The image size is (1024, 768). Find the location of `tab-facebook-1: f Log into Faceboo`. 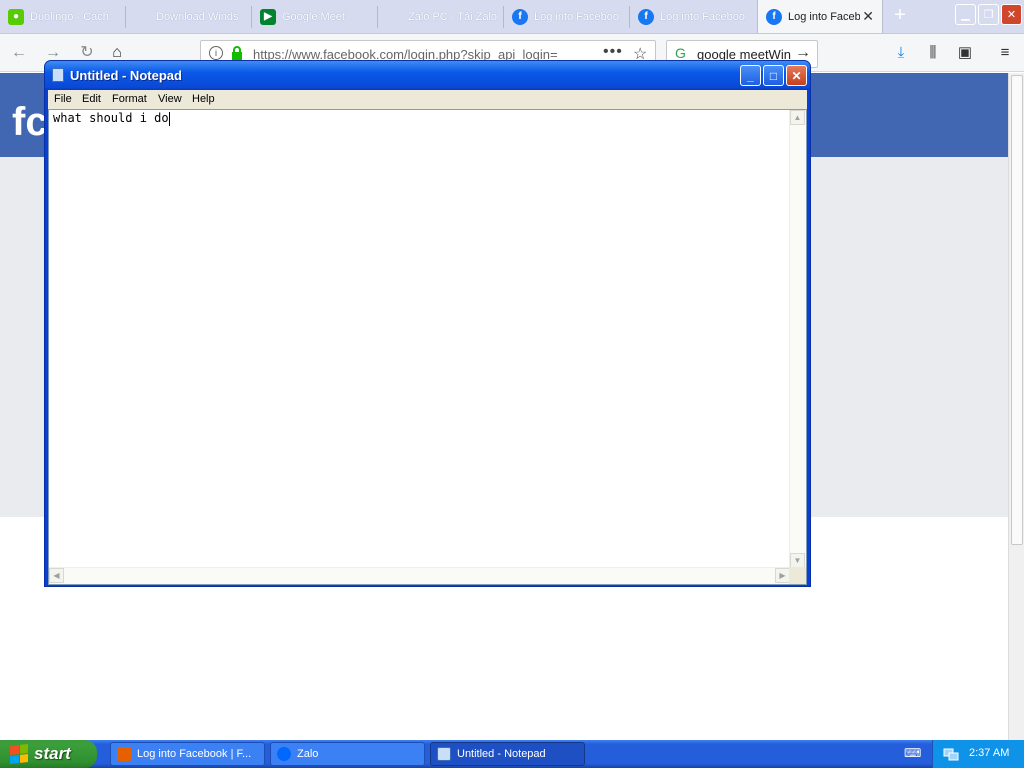

tab-facebook-1: f Log into Faceboo is located at coordinates (567, 16).